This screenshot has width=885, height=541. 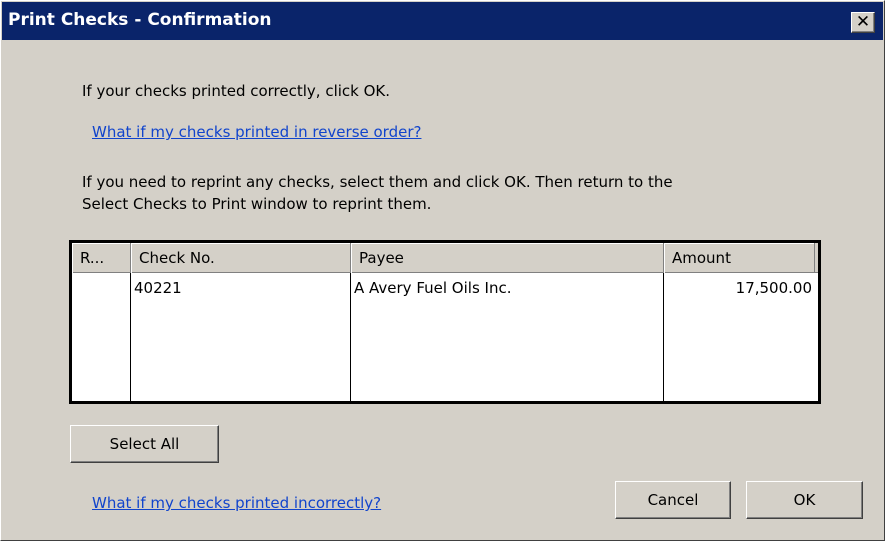 I want to click on check-no-cell: 40221, so click(x=158, y=288).